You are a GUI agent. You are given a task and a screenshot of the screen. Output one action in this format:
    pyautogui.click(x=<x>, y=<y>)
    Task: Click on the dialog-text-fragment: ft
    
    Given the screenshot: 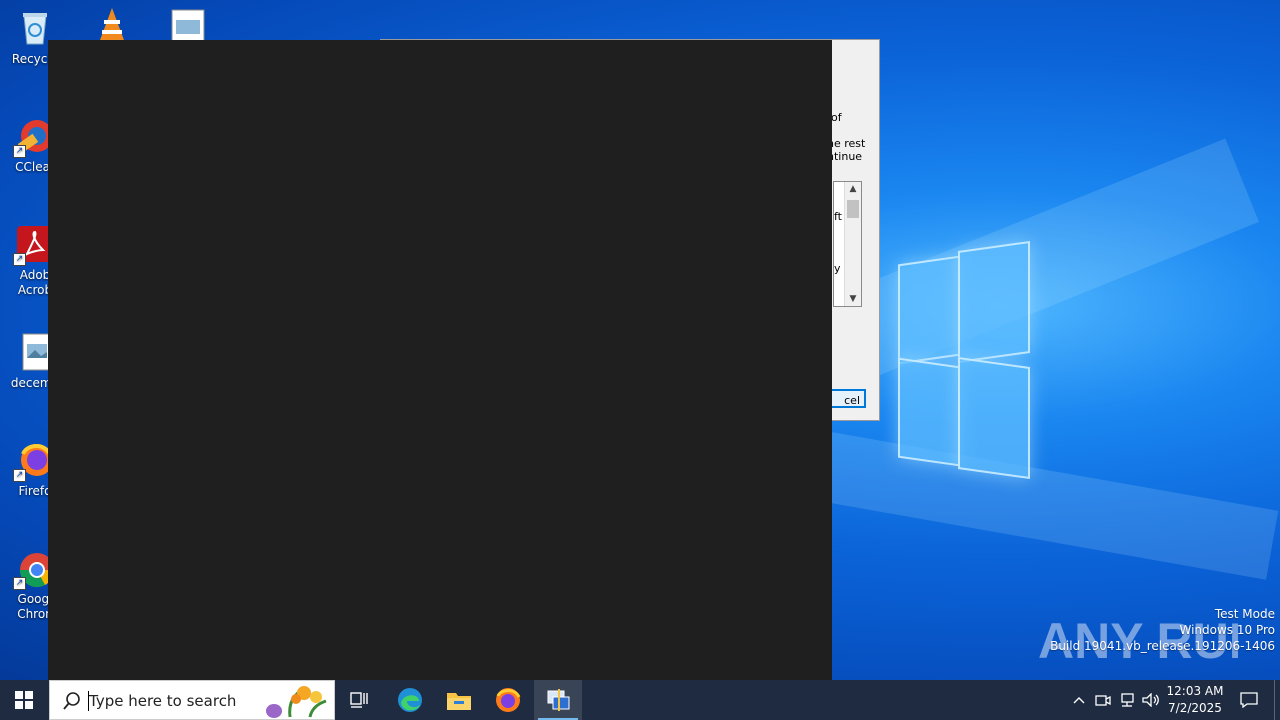 What is the action you would take?
    pyautogui.click(x=838, y=216)
    